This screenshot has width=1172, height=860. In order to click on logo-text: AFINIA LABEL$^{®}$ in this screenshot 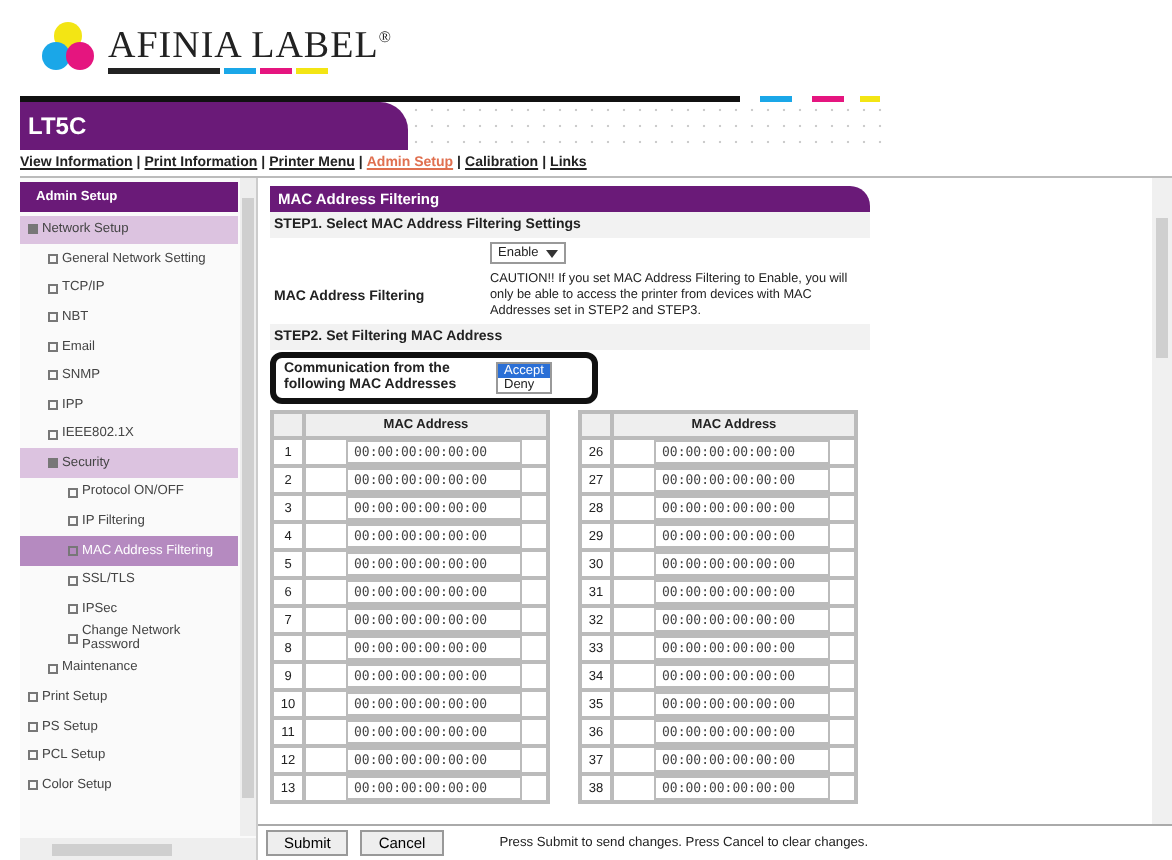, I will do `click(250, 44)`.